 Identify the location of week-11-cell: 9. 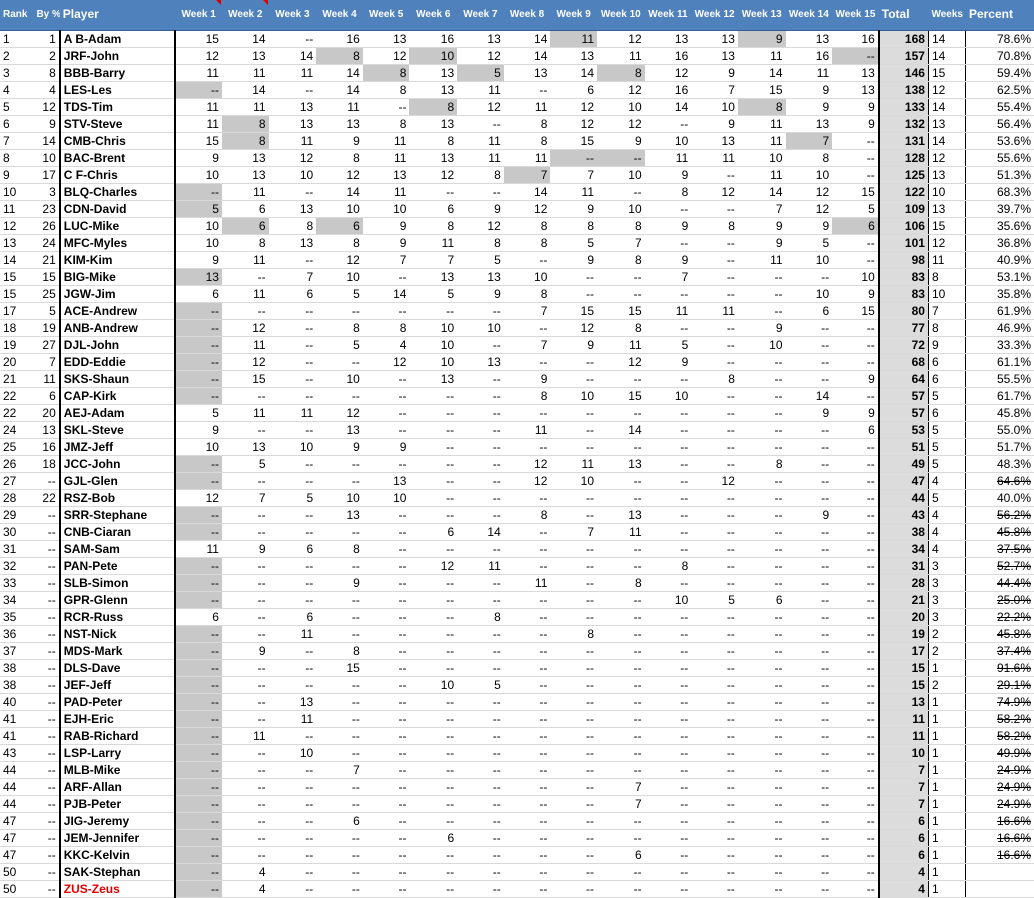
(668, 226).